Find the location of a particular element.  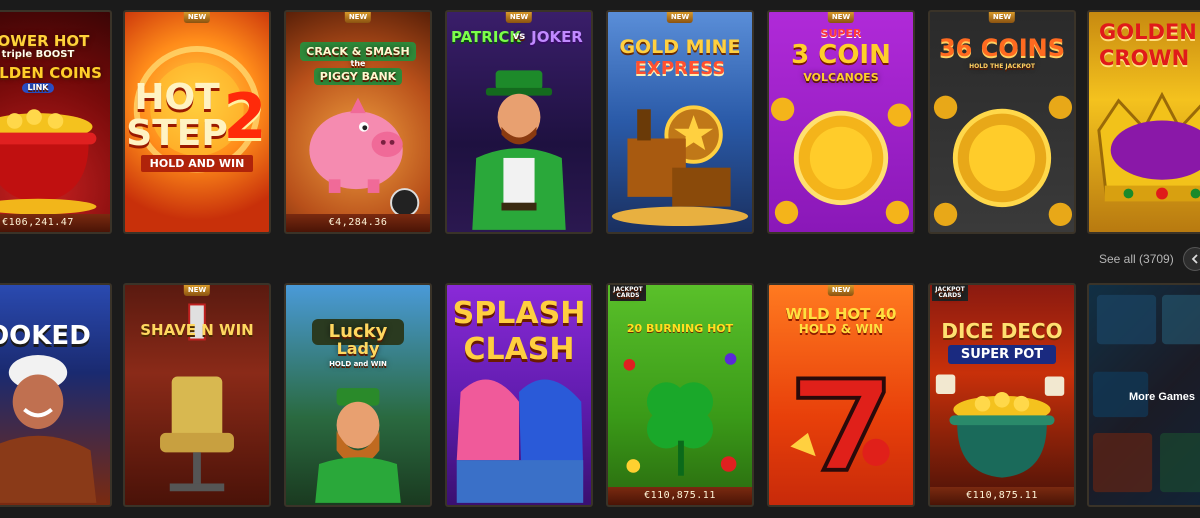

game-tile-lucky-lady: Lucky Lady HOLD and WIN is located at coordinates (358, 395).